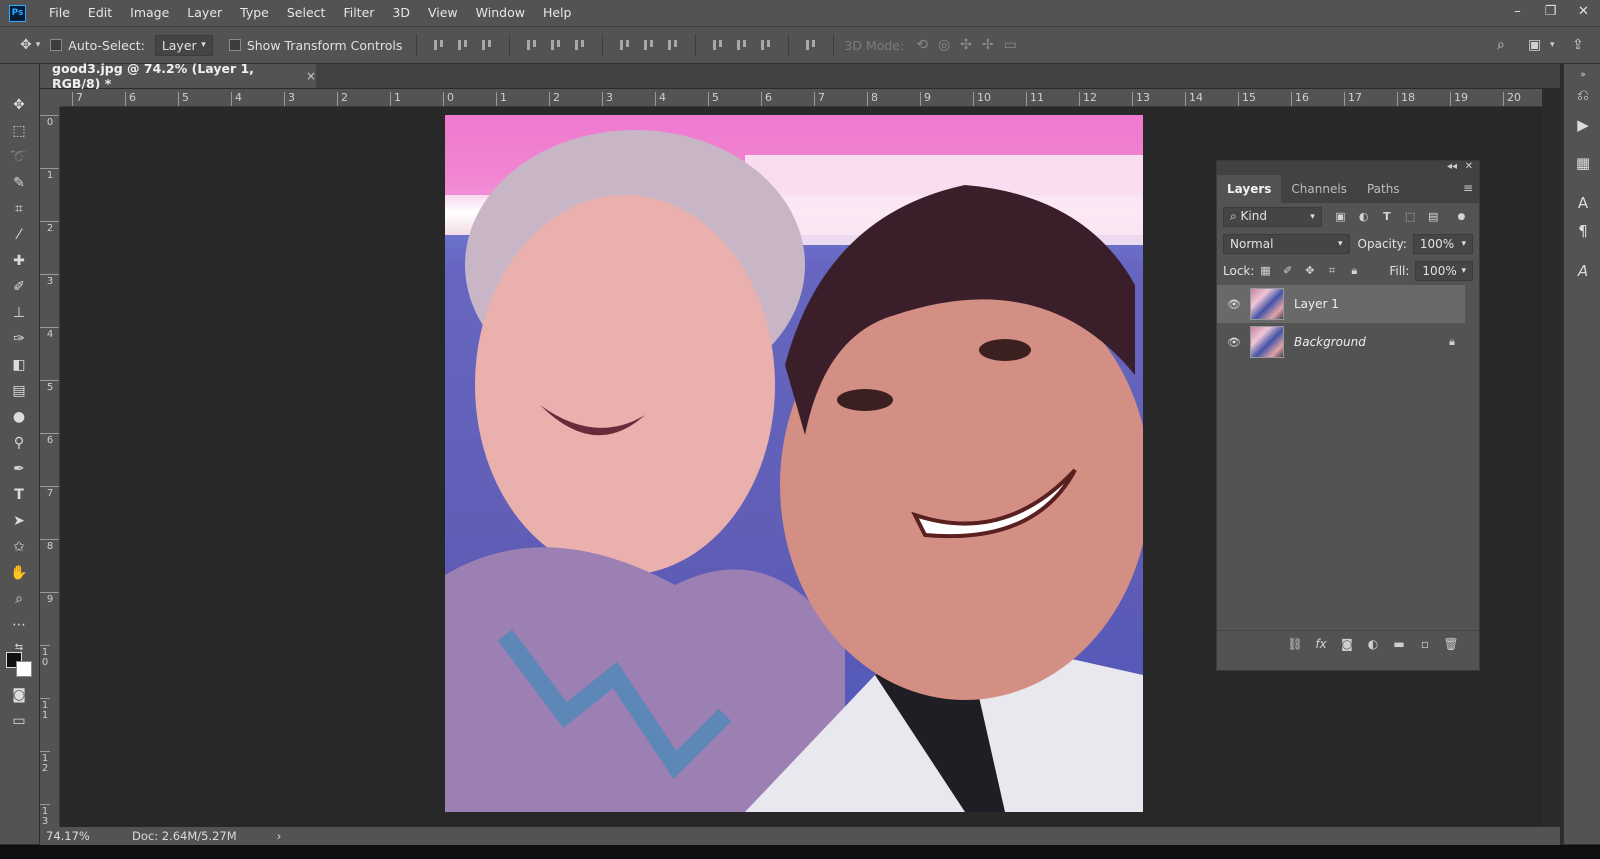 Image resolution: width=1600 pixels, height=859 pixels. What do you see at coordinates (401, 13) in the screenshot?
I see `menu-3d: 3D` at bounding box center [401, 13].